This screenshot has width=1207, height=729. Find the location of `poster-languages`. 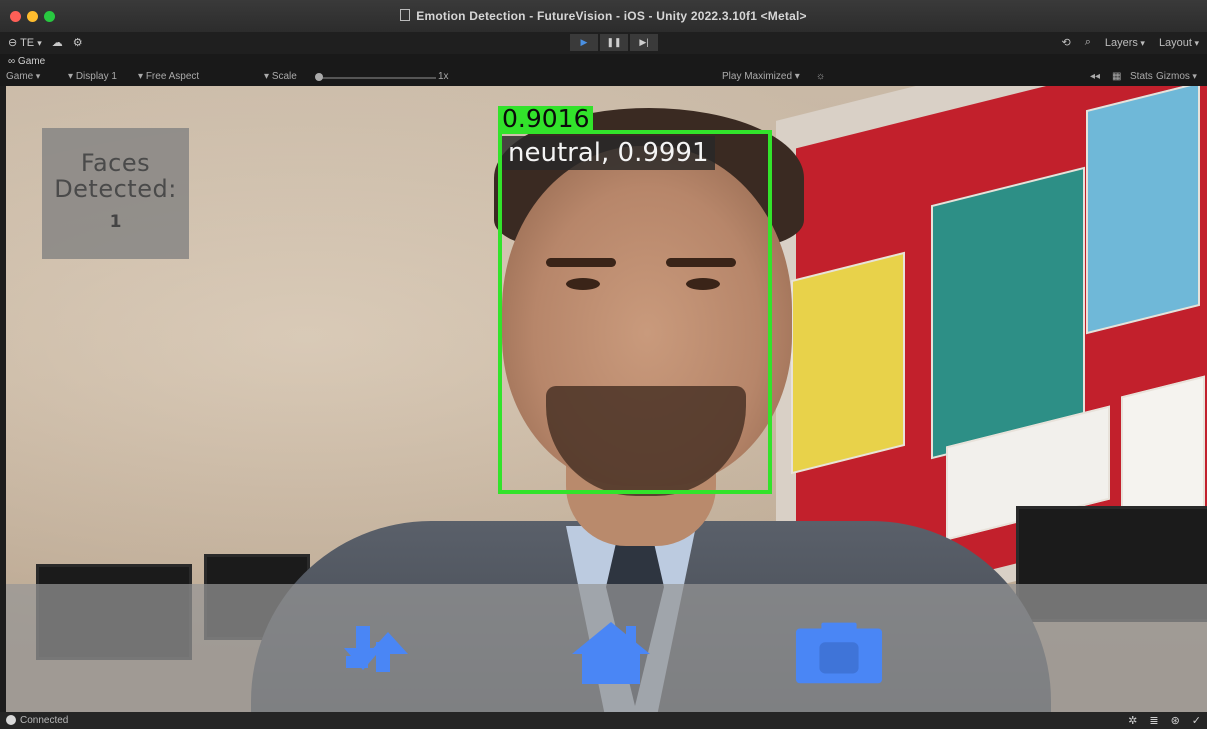

poster-languages is located at coordinates (1008, 313).